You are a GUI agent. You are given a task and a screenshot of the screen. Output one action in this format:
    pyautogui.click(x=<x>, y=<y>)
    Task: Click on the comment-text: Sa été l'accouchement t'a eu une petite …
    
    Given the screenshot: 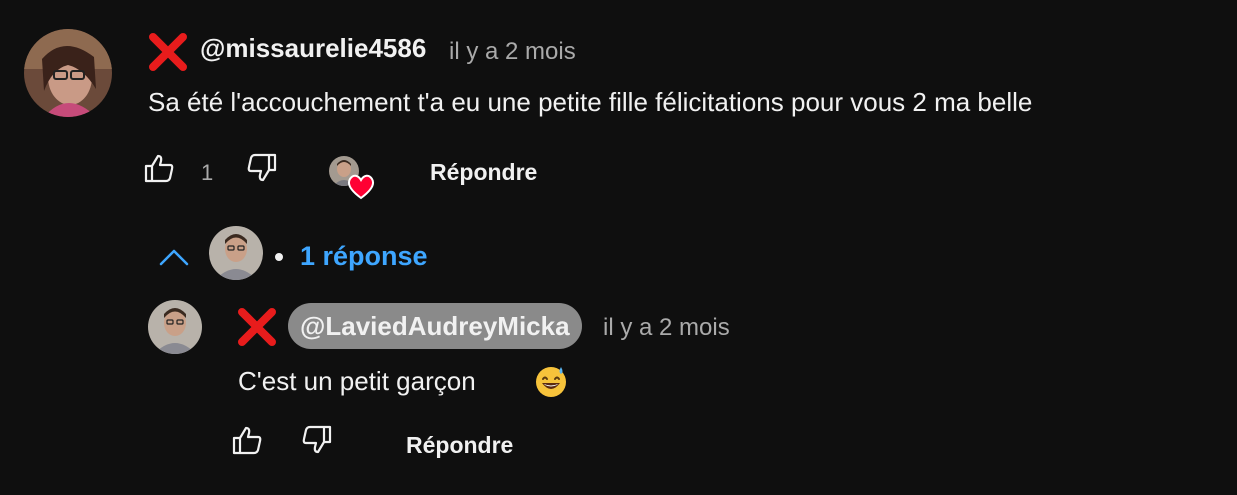 What is the action you would take?
    pyautogui.click(x=590, y=102)
    